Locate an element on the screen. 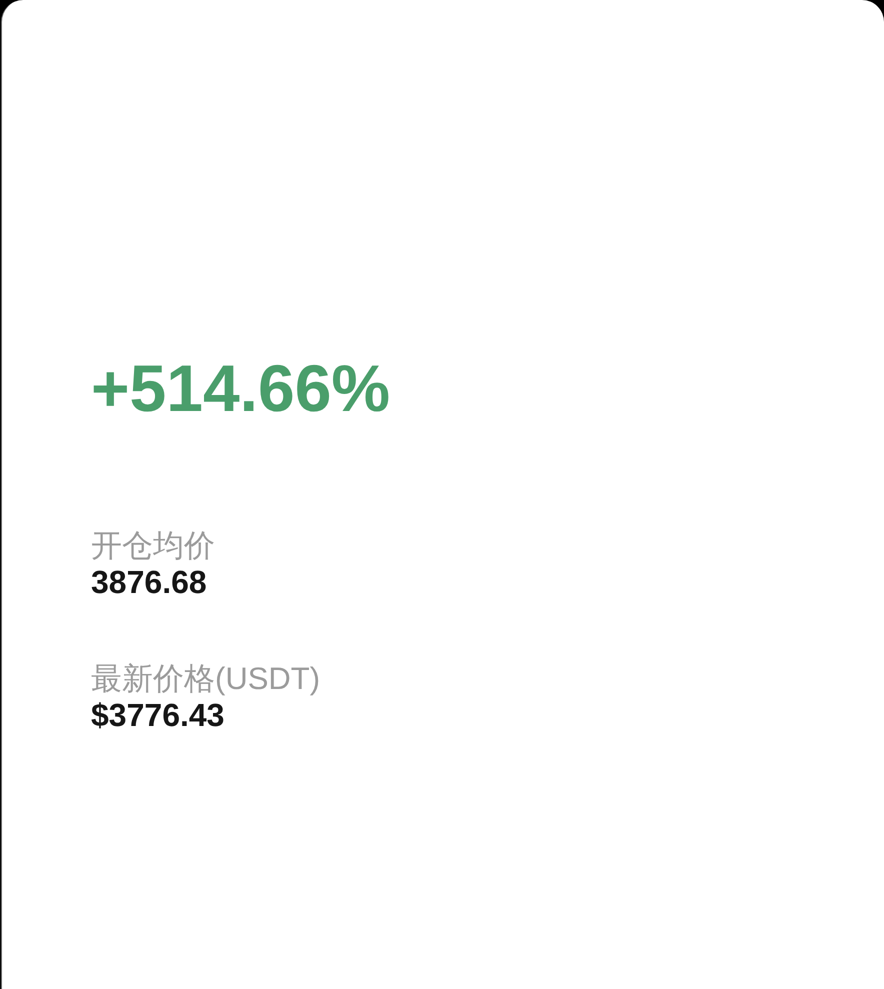  profit-percent: +514.66% is located at coordinates (240, 388).